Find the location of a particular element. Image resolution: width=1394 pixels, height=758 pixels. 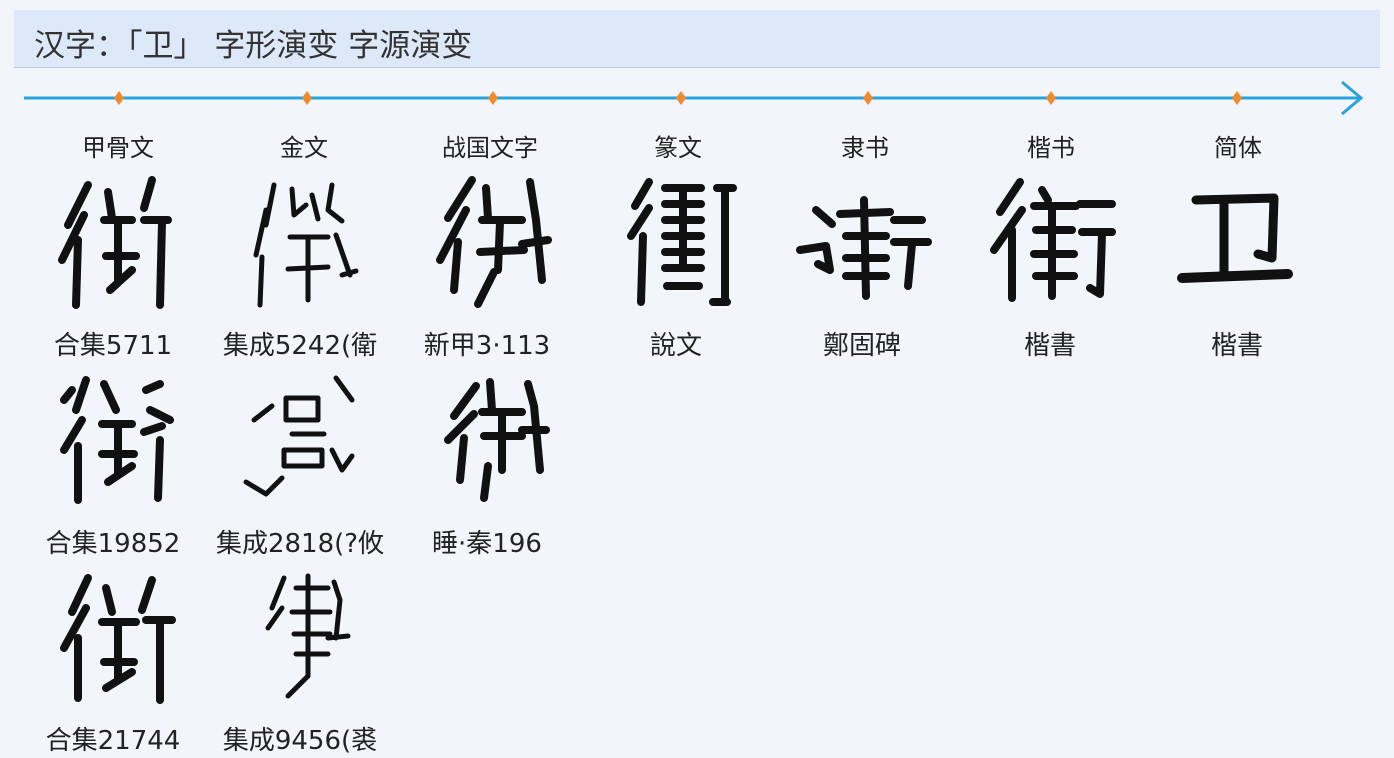

stage-label-kaishu: 楷书 is located at coordinates (1051, 148).